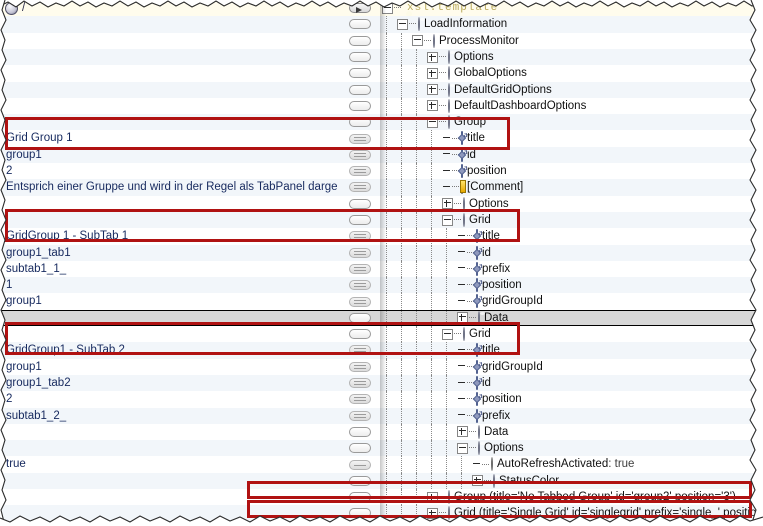 This screenshot has width=763, height=526. Describe the element at coordinates (381, 464) in the screenshot. I see `table-row: true AutoRefreshActivated : true` at that location.